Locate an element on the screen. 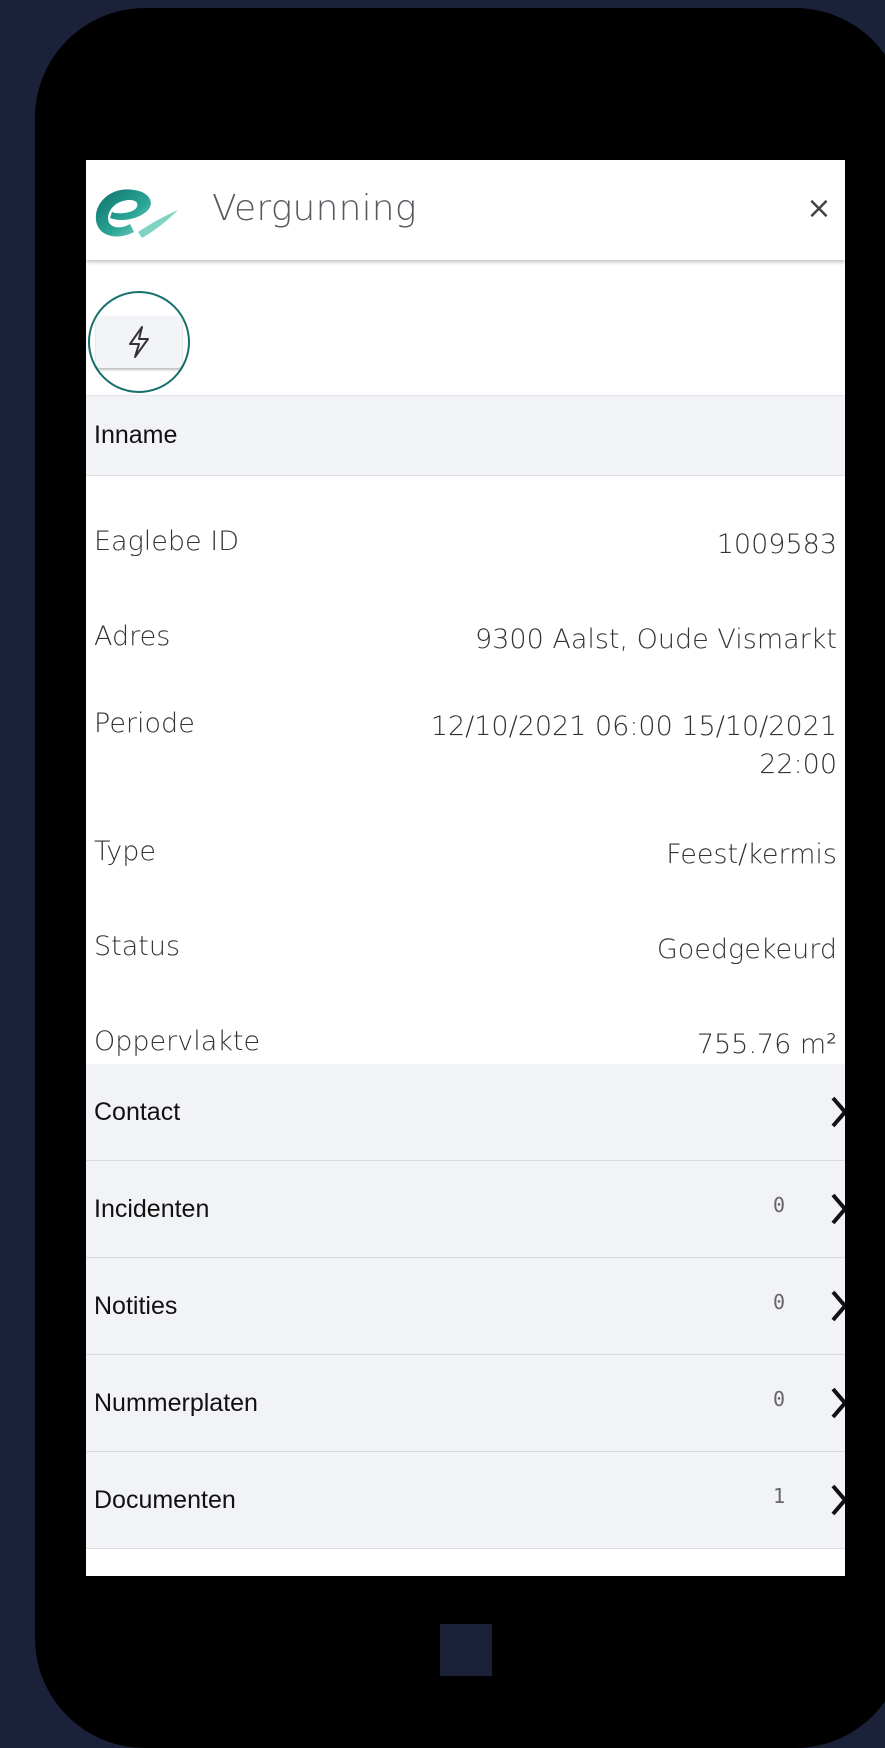  nav-item-label: Documenten is located at coordinates (165, 1500).